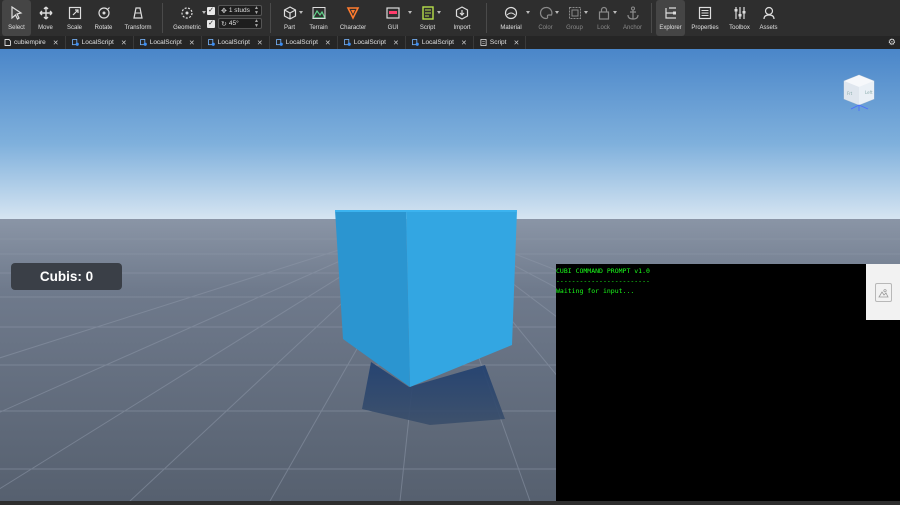 Image resolution: width=900 pixels, height=505 pixels. I want to click on transform-tool-button: Transform, so click(138, 18).